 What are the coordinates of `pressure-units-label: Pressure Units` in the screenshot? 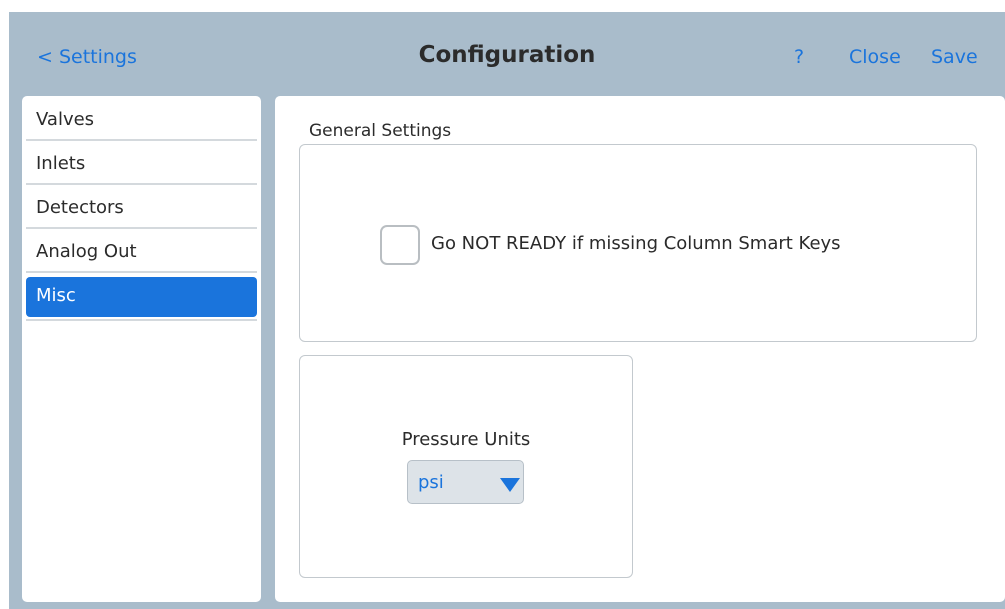 It's located at (466, 439).